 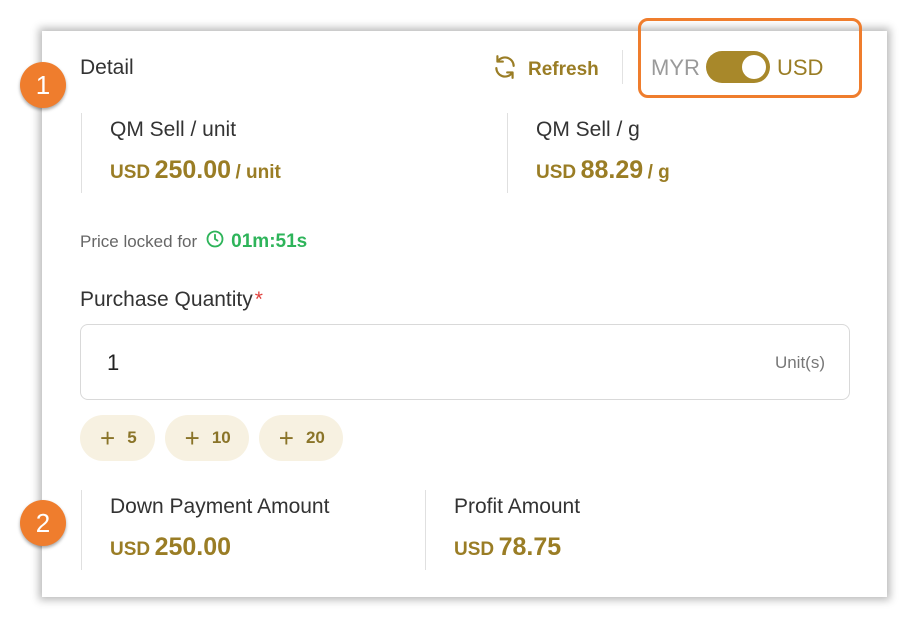 What do you see at coordinates (622, 67) in the screenshot?
I see `header-divider` at bounding box center [622, 67].